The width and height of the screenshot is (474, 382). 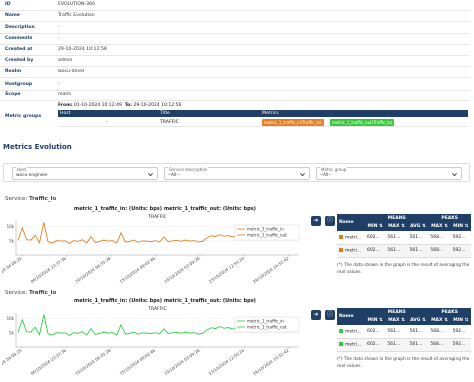 What do you see at coordinates (389, 173) in the screenshot?
I see `metric-group-select: Metric group --All--` at bounding box center [389, 173].